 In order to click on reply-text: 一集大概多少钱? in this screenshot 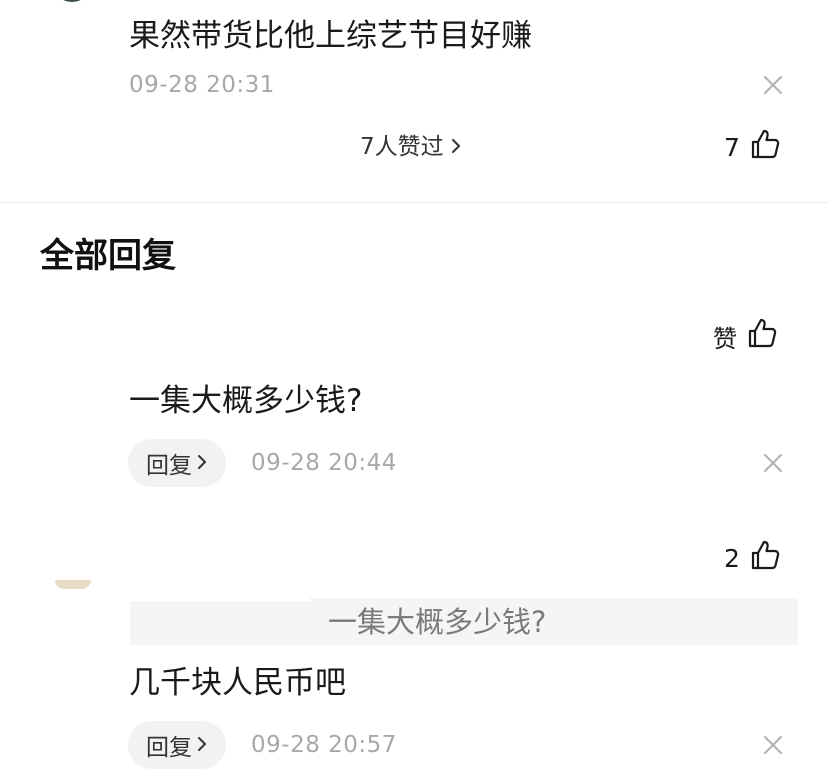, I will do `click(246, 401)`.